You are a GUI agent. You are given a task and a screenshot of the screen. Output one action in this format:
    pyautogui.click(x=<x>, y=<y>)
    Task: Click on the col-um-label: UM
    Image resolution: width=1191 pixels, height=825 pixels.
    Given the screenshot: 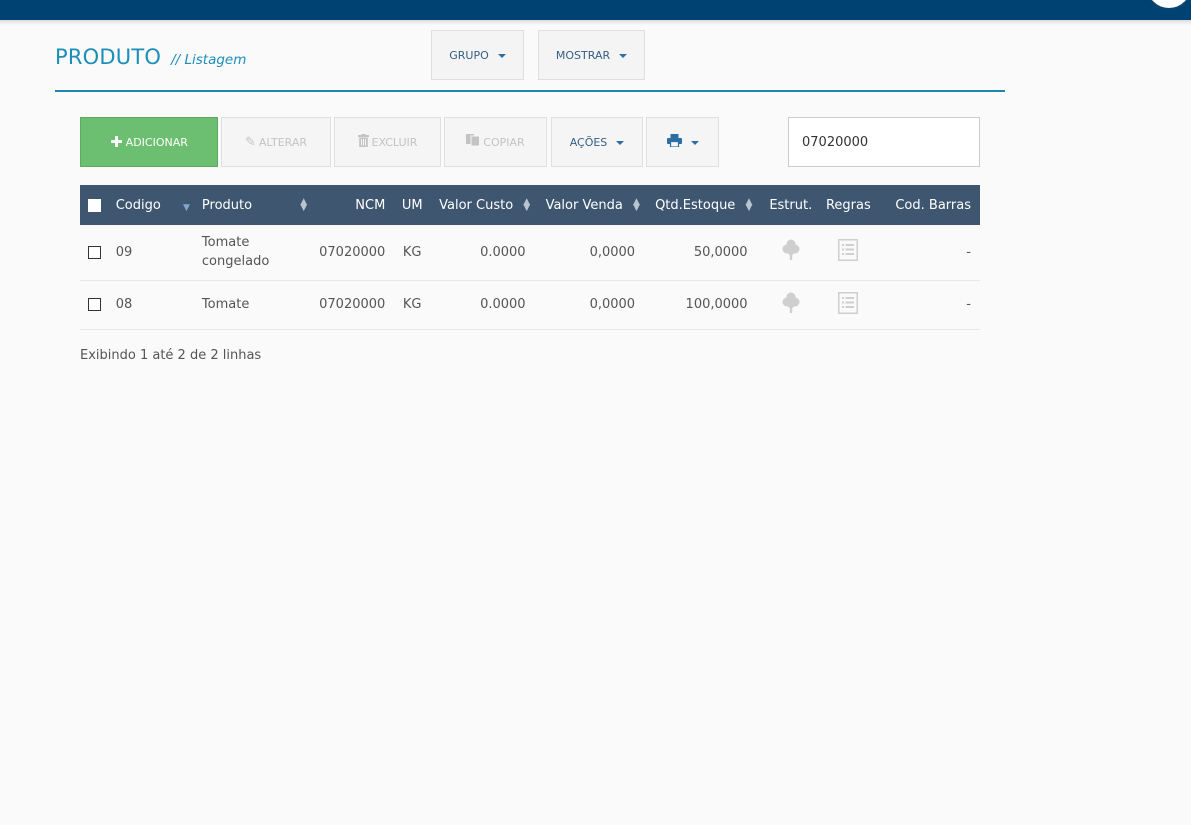 What is the action you would take?
    pyautogui.click(x=412, y=205)
    